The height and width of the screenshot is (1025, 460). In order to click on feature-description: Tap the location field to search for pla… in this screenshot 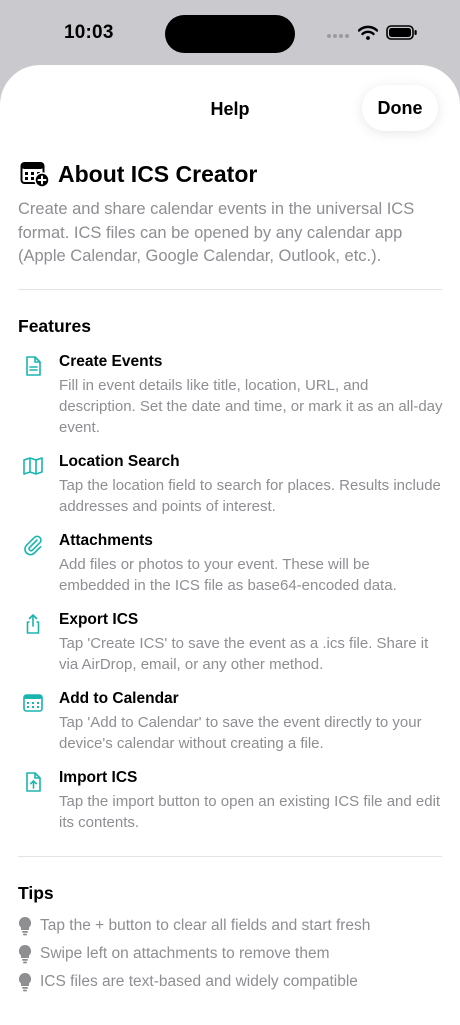, I will do `click(250, 496)`.